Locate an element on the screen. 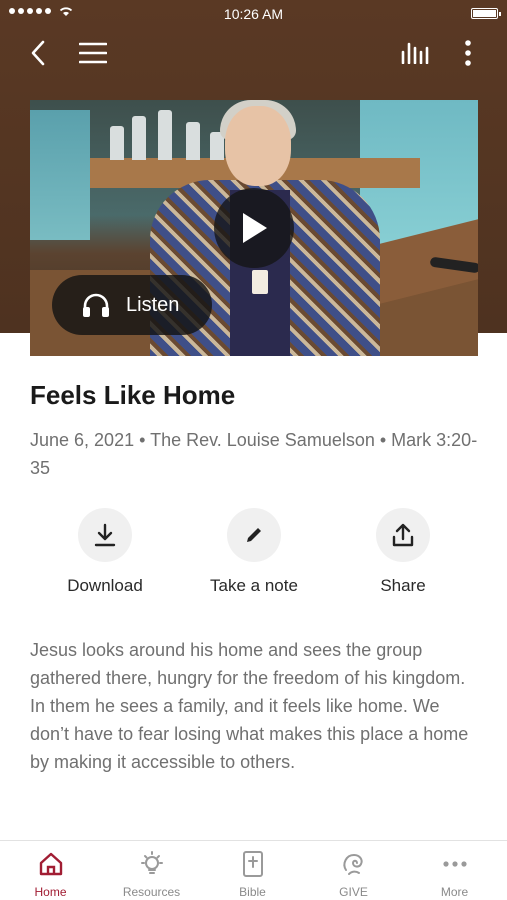 This screenshot has height=900, width=507. tab-home-label: Home is located at coordinates (50, 892).